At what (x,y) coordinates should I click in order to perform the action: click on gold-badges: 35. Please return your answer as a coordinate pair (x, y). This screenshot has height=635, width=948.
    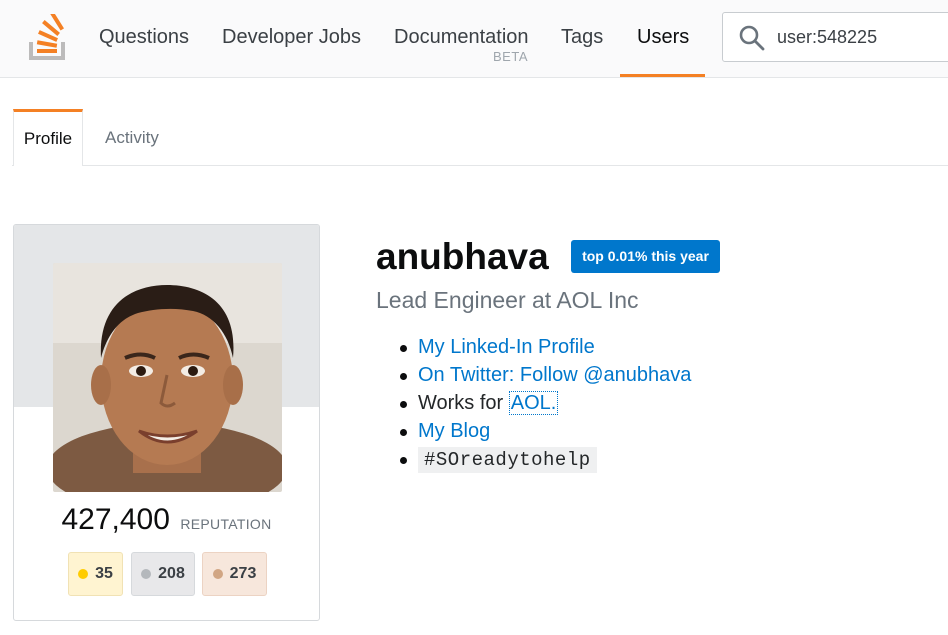
    Looking at the image, I should click on (95, 574).